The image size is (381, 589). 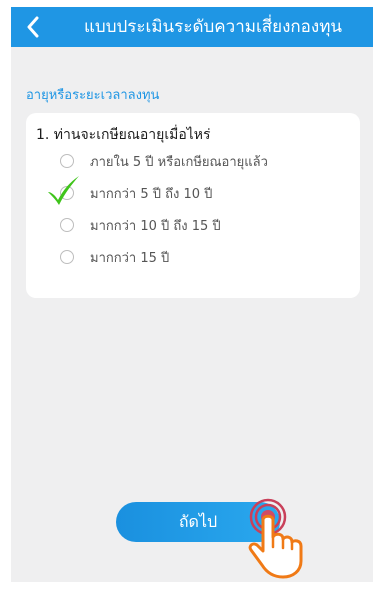 What do you see at coordinates (151, 194) in the screenshot?
I see `option-label: มากกว่า 5 ปี ถึง 10 ปี` at bounding box center [151, 194].